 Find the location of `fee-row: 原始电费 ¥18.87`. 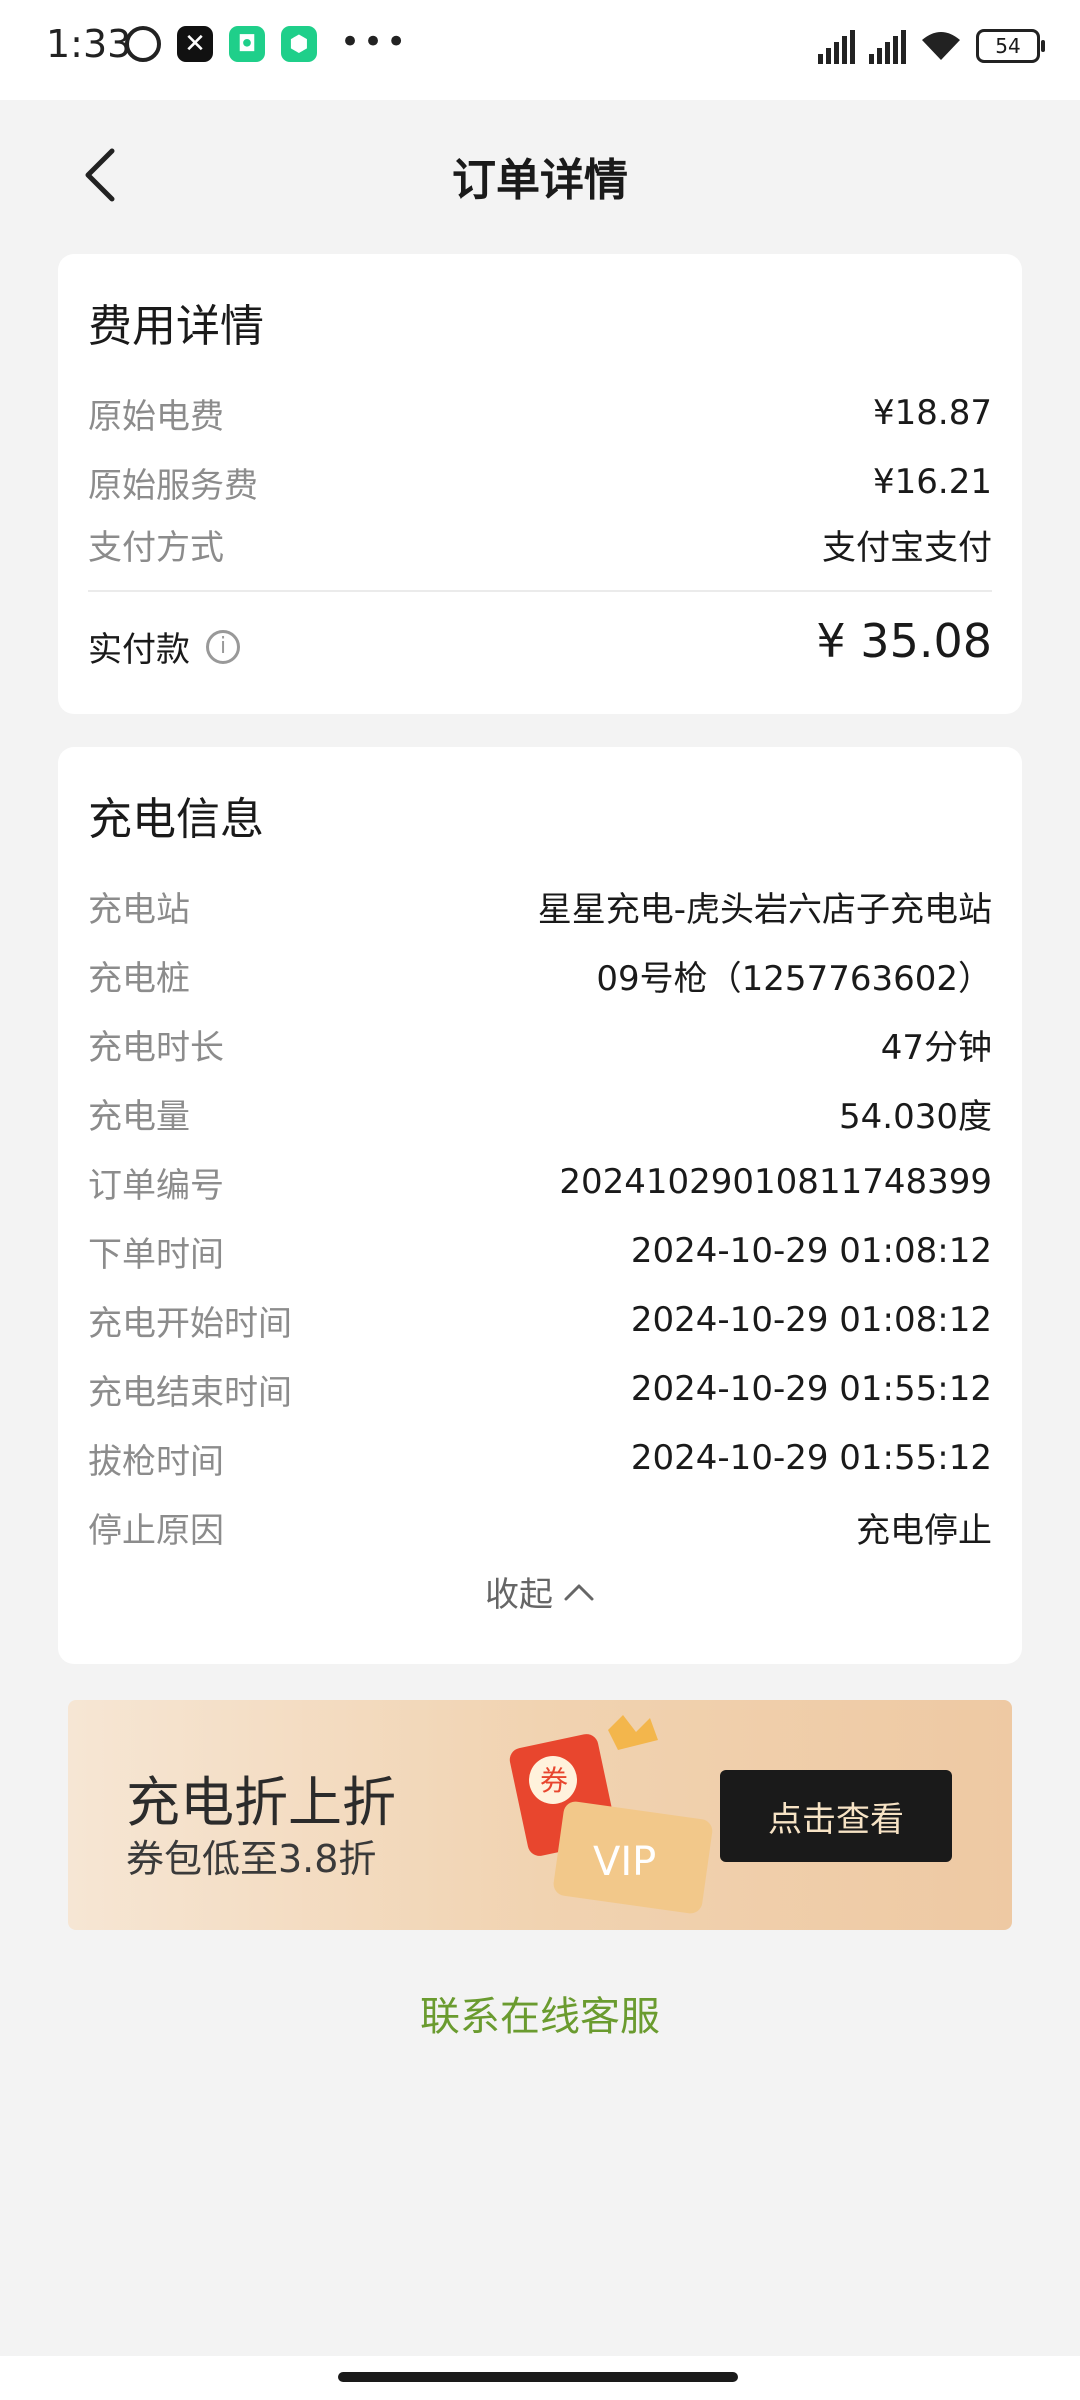

fee-row: 原始电费 ¥18.87 is located at coordinates (540, 413).